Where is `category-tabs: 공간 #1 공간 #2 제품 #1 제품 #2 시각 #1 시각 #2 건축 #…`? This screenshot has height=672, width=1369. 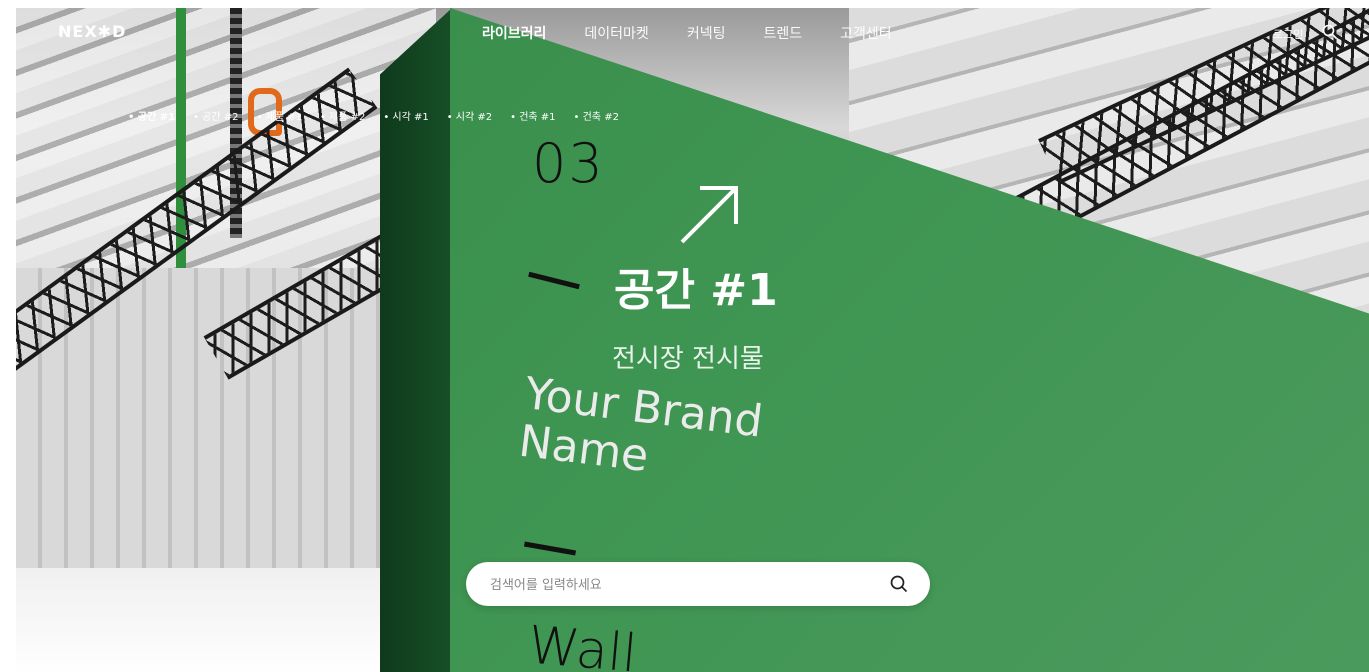 category-tabs: 공간 #1 공간 #2 제품 #1 제품 #2 시각 #1 시각 #2 건축 #… is located at coordinates (373, 115).